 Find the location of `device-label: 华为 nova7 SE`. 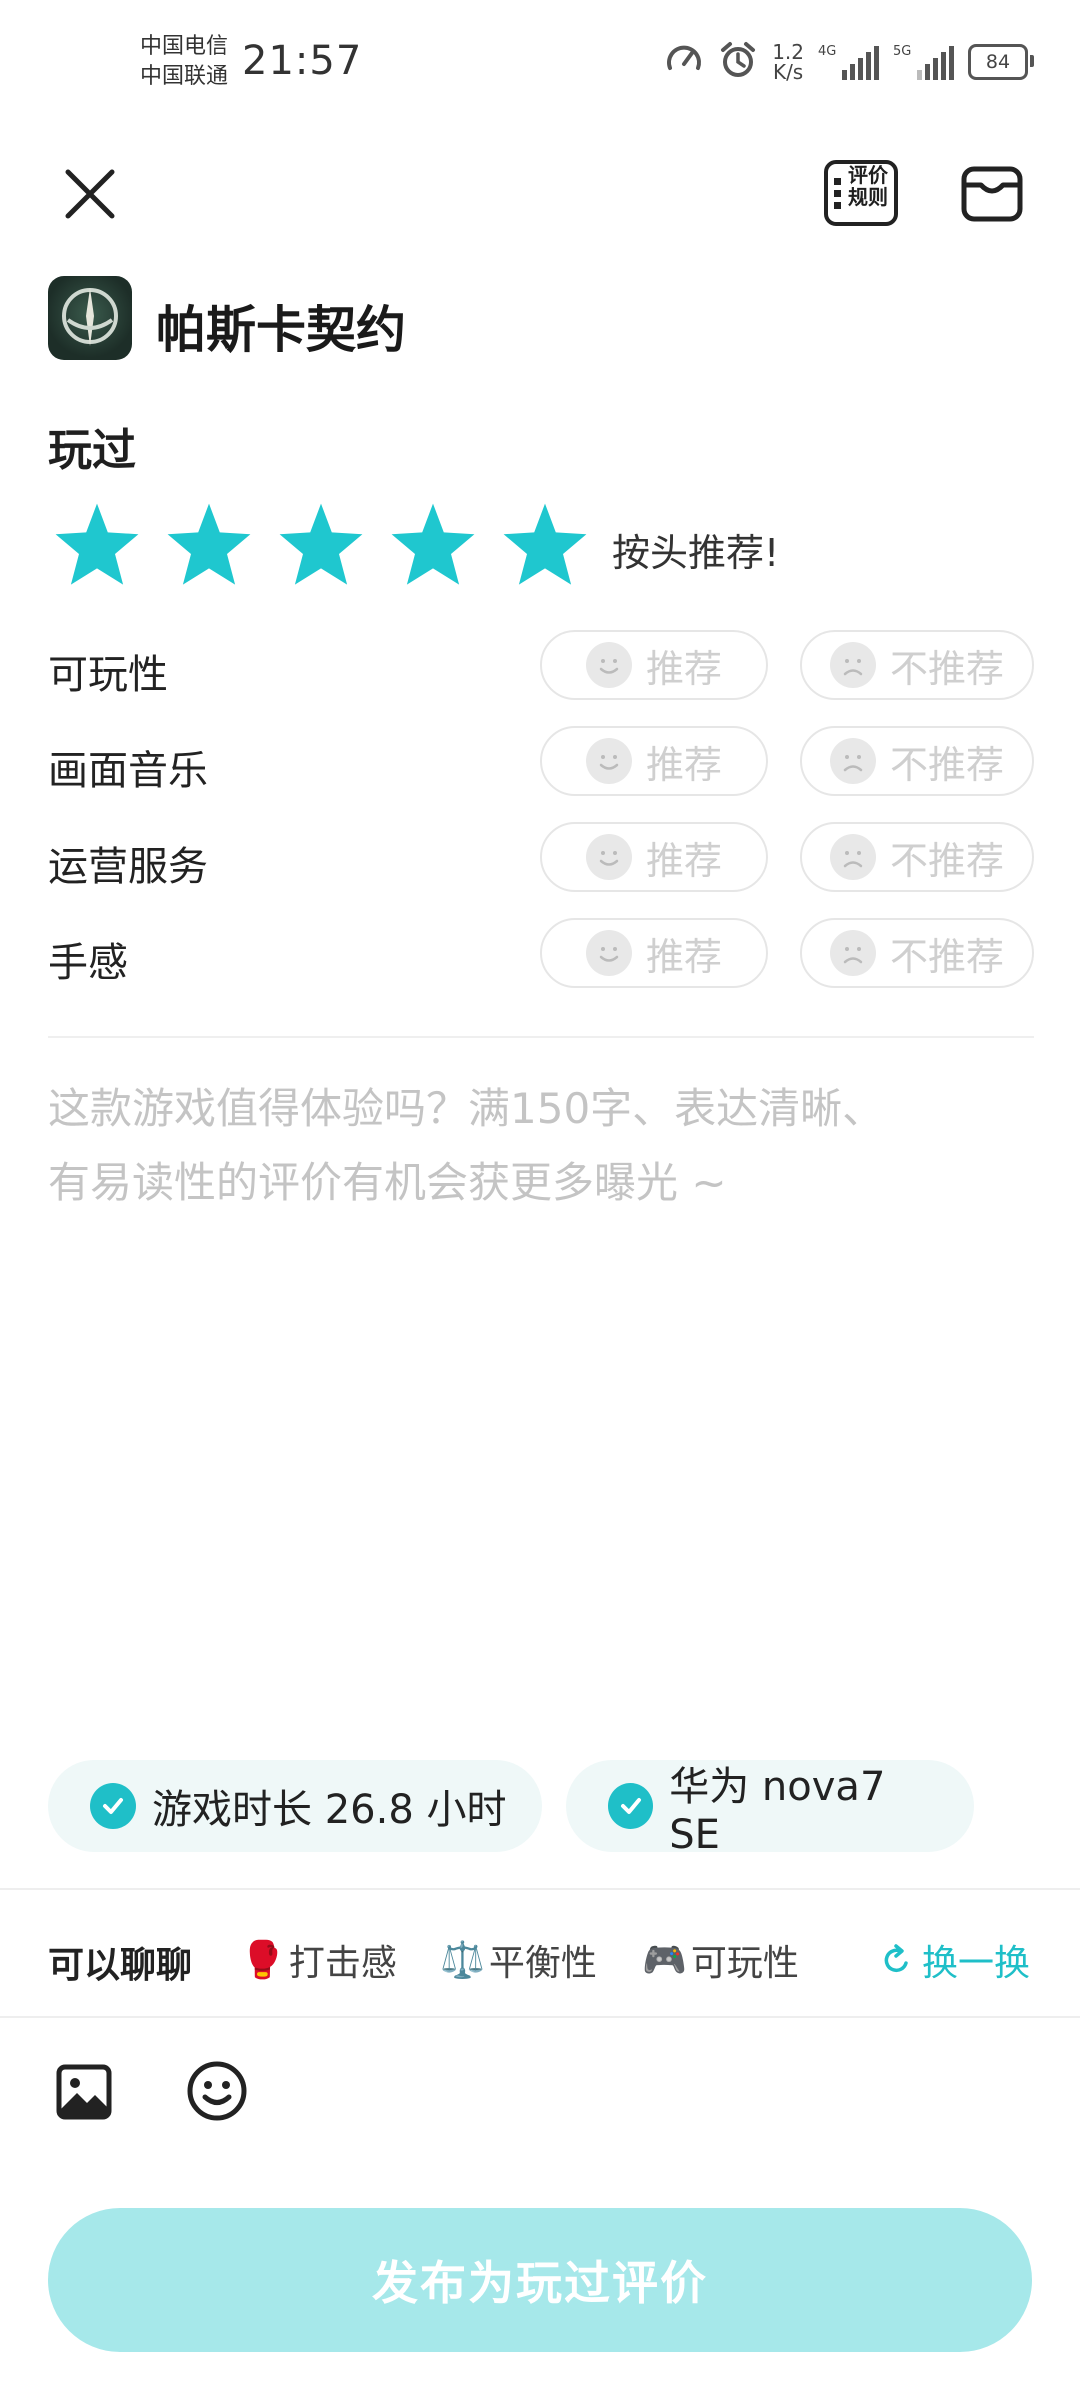

device-label: 华为 nova7 SE is located at coordinates (777, 1811).